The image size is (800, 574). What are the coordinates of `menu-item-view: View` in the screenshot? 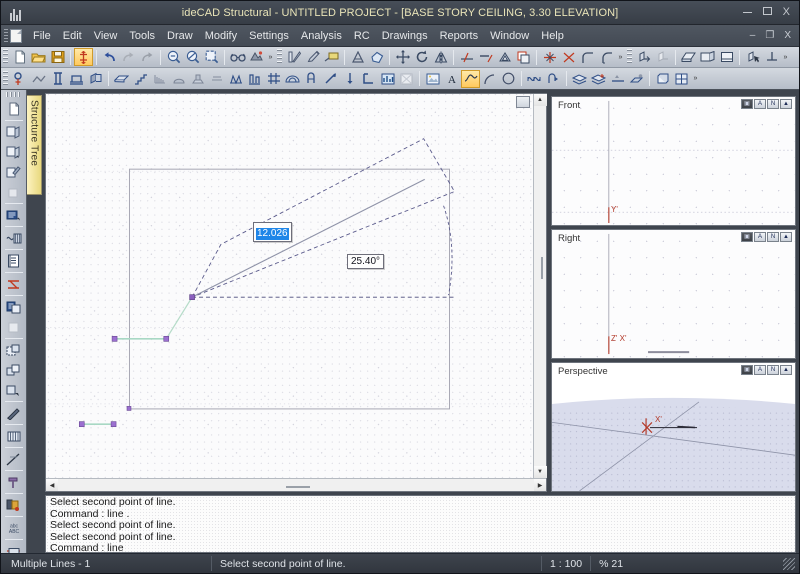 It's located at (106, 36).